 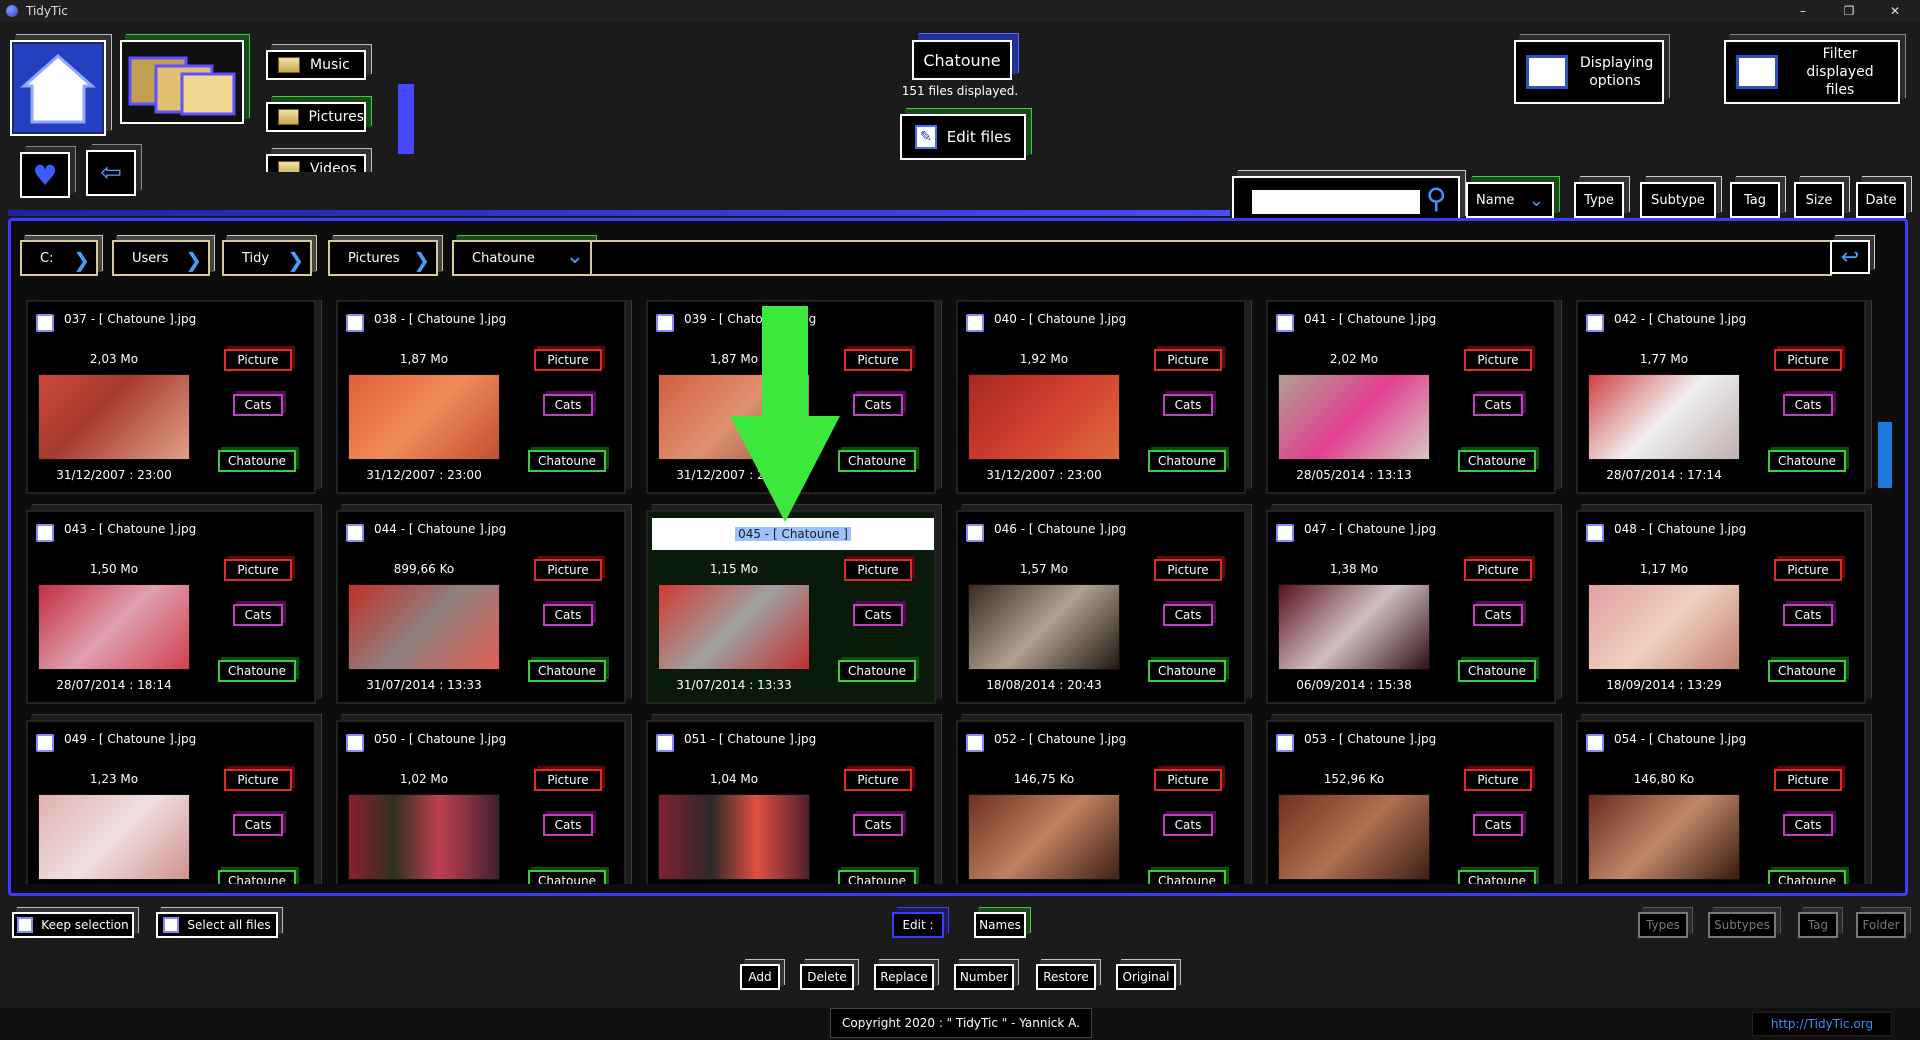 I want to click on replace-button: Replace, so click(x=904, y=977).